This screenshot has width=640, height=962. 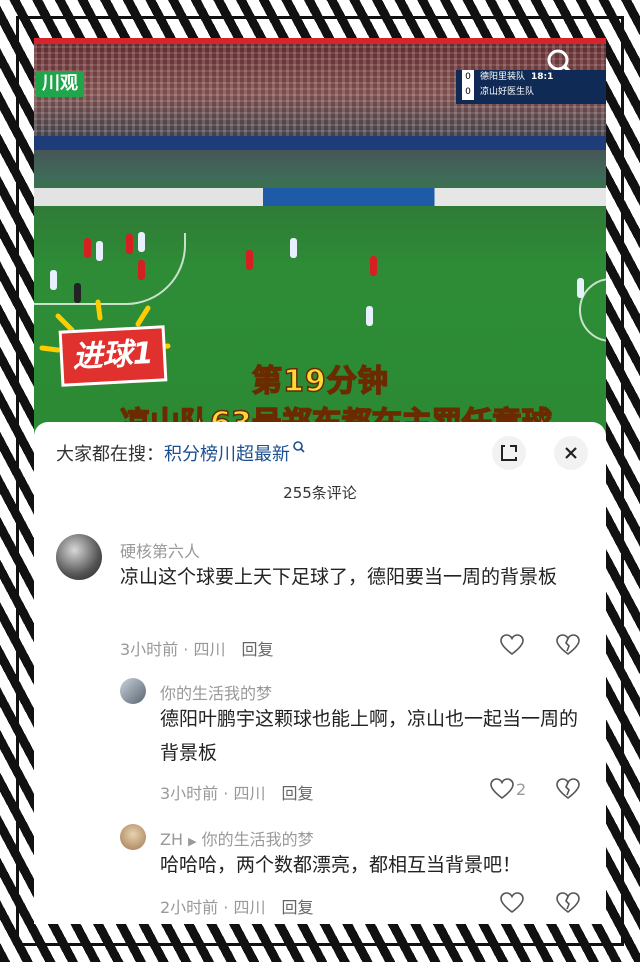 What do you see at coordinates (320, 493) in the screenshot?
I see `comment-count: 255条评论` at bounding box center [320, 493].